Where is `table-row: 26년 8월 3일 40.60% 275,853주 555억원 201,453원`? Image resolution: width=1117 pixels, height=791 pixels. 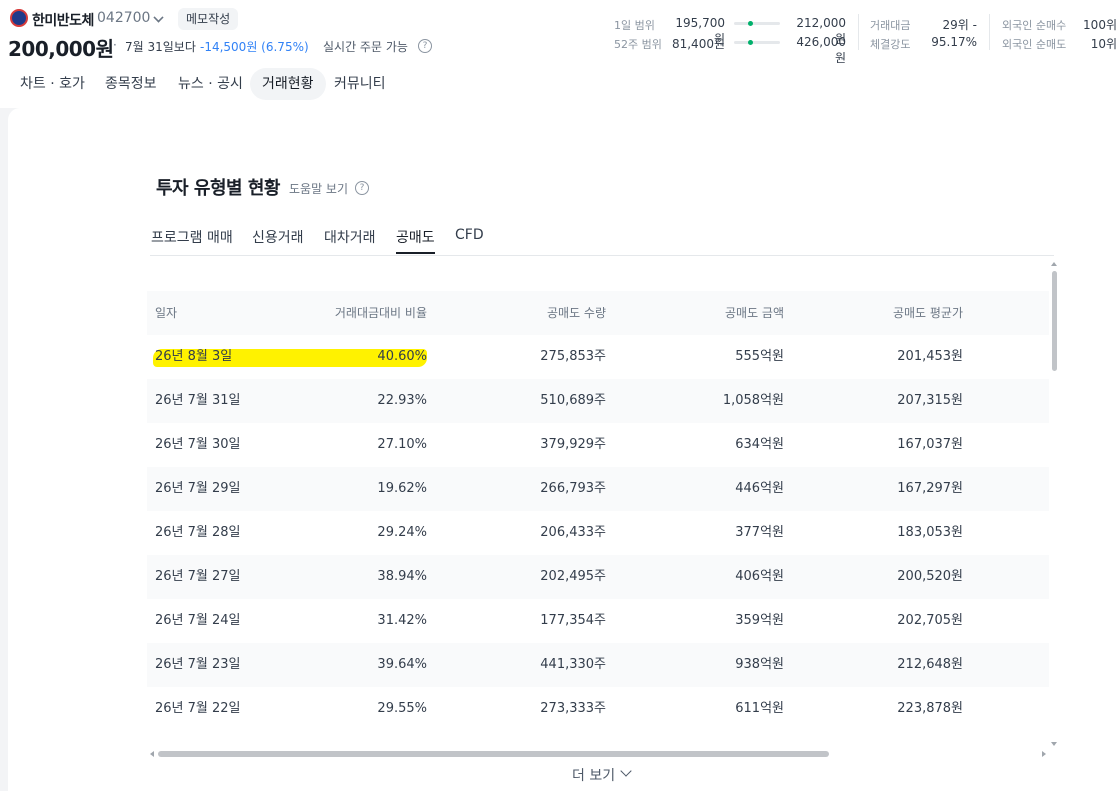 table-row: 26년 8월 3일 40.60% 275,853주 555억원 201,453원 is located at coordinates (598, 357).